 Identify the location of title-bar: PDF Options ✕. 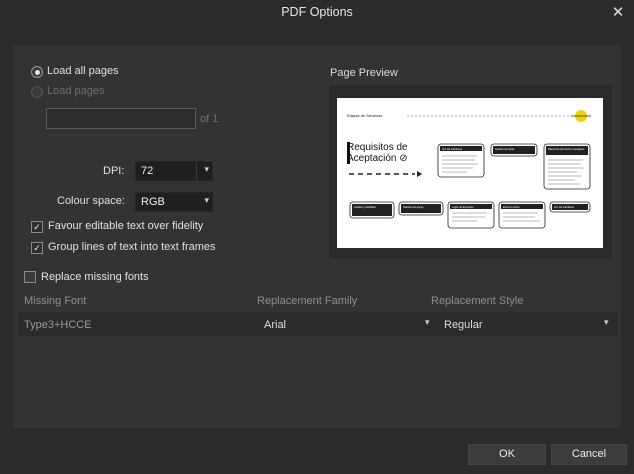
(317, 13).